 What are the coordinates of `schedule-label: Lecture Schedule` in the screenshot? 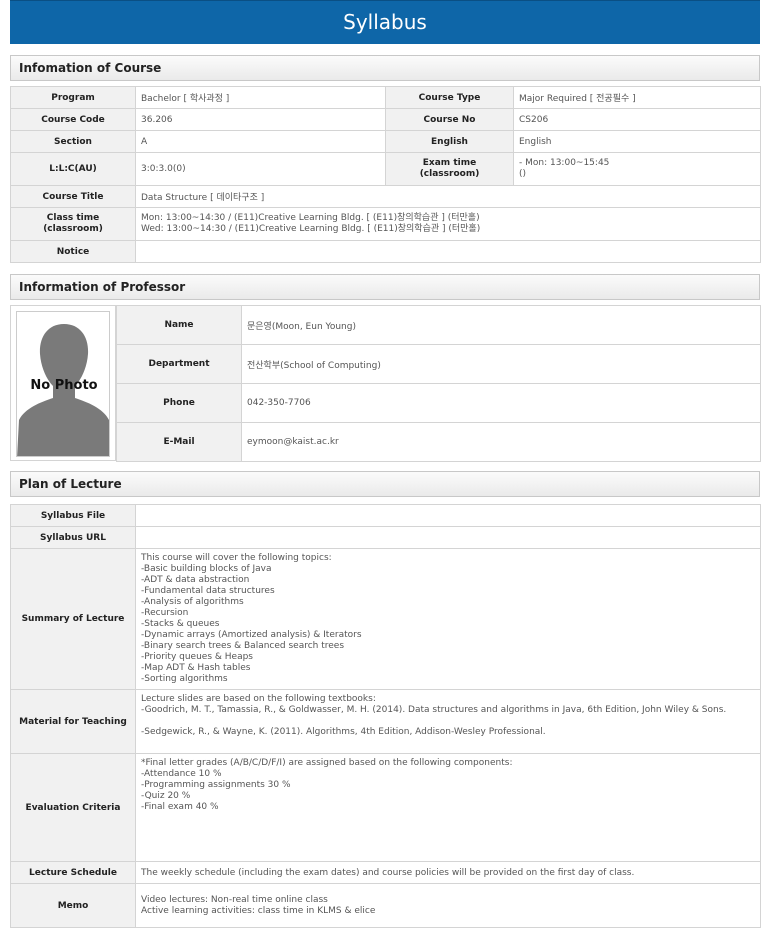 It's located at (73, 872).